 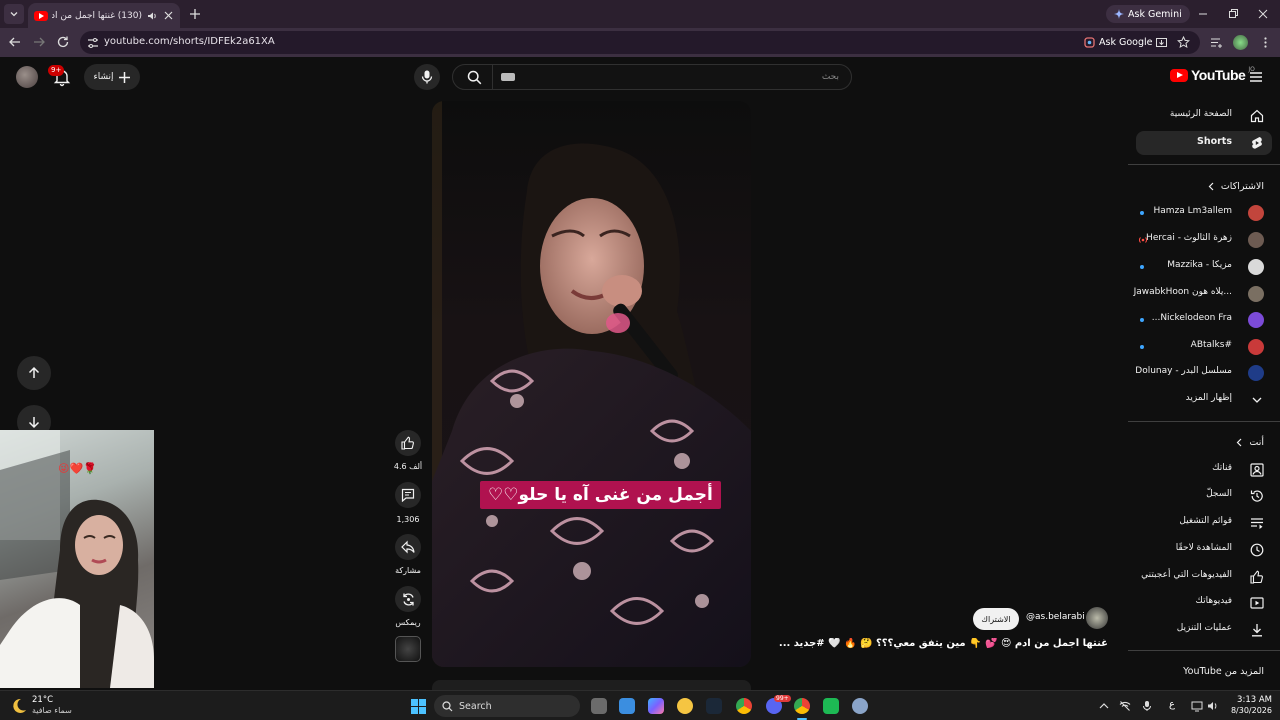 I want to click on speaker-icon, so click(x=152, y=16).